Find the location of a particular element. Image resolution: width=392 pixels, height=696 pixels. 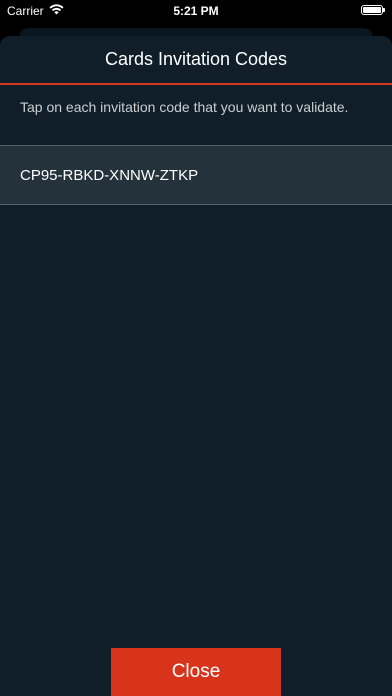

code-list: CP95-RBKD-XNNW-ZTKP is located at coordinates (196, 175).